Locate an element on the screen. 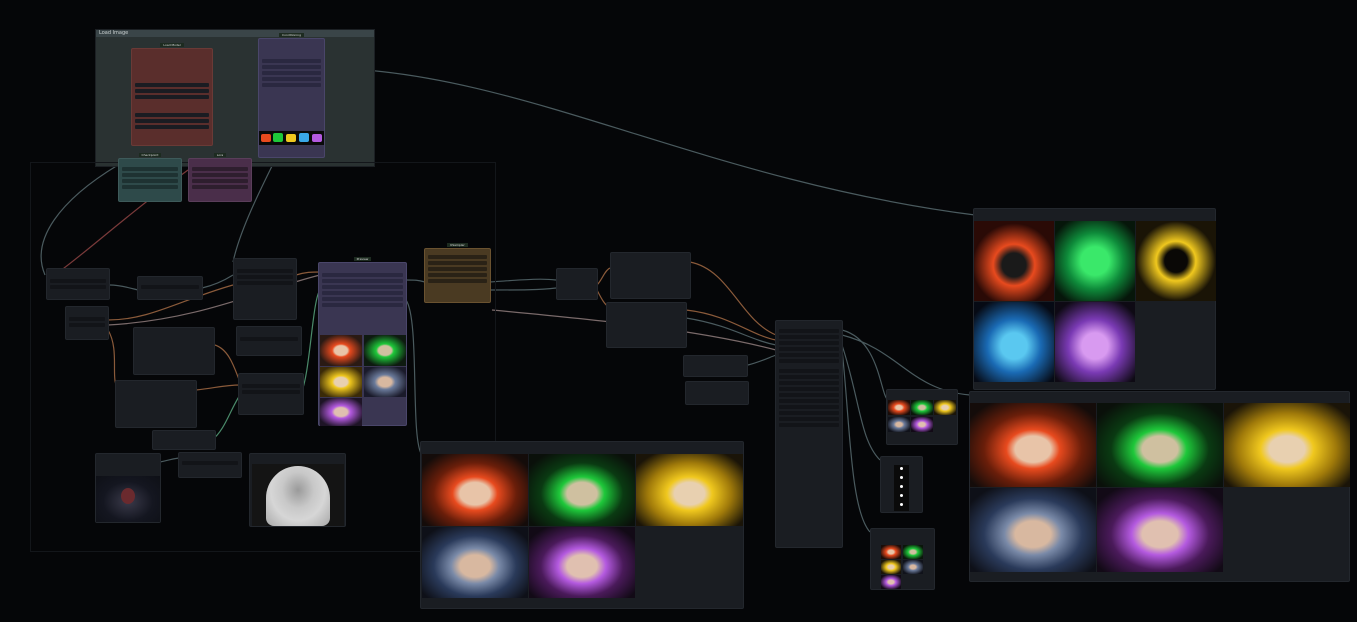  purple-gallery-node: Preview is located at coordinates (362, 341).